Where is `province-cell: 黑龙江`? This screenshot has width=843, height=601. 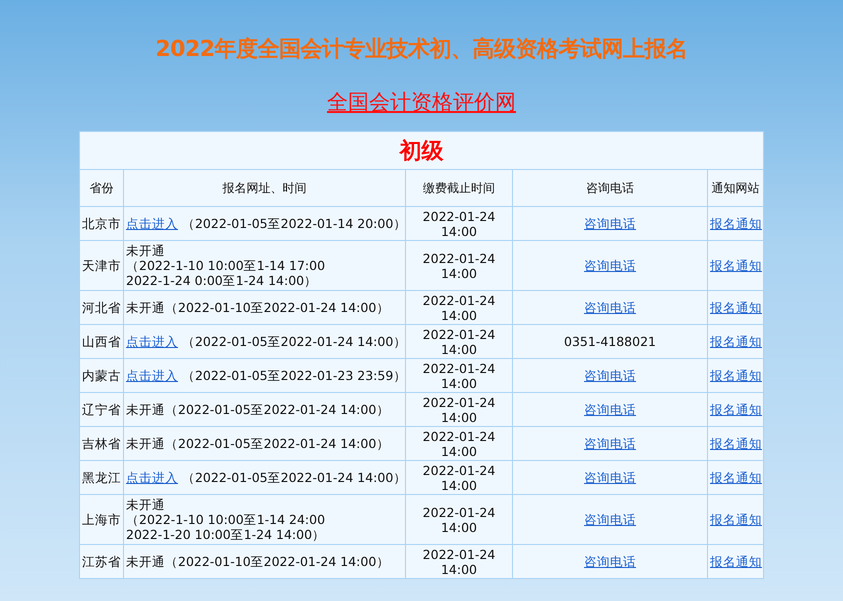 province-cell: 黑龙江 is located at coordinates (102, 477).